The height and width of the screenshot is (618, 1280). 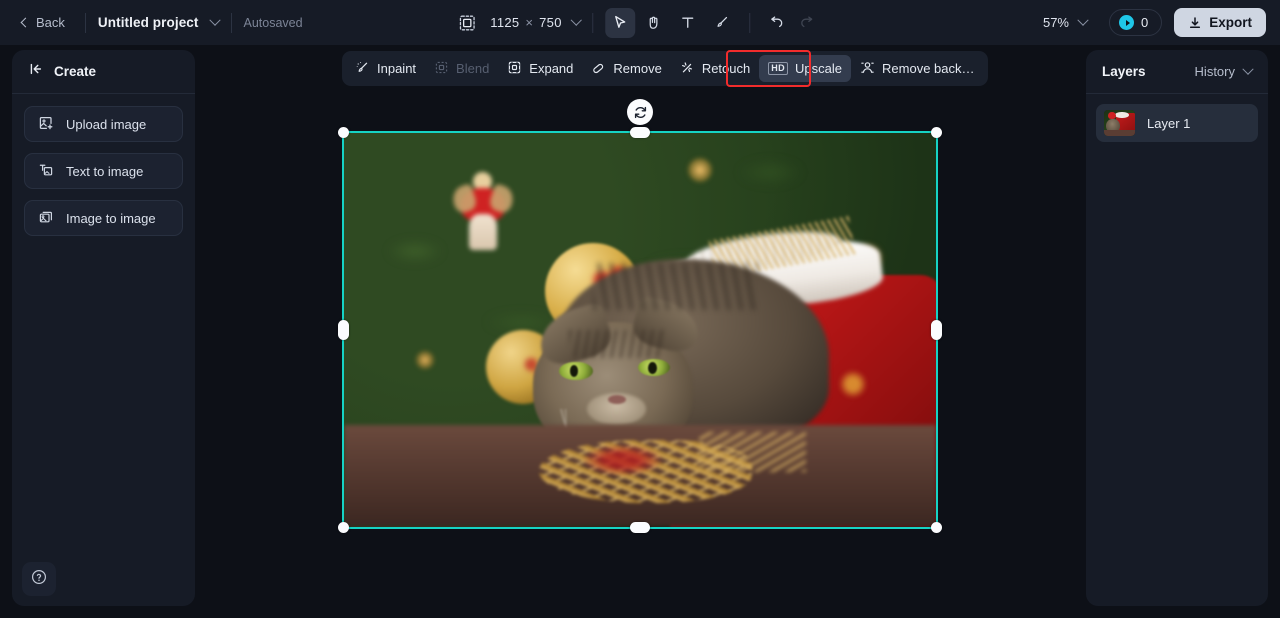 What do you see at coordinates (505, 22) in the screenshot?
I see `canvas-width: 1125` at bounding box center [505, 22].